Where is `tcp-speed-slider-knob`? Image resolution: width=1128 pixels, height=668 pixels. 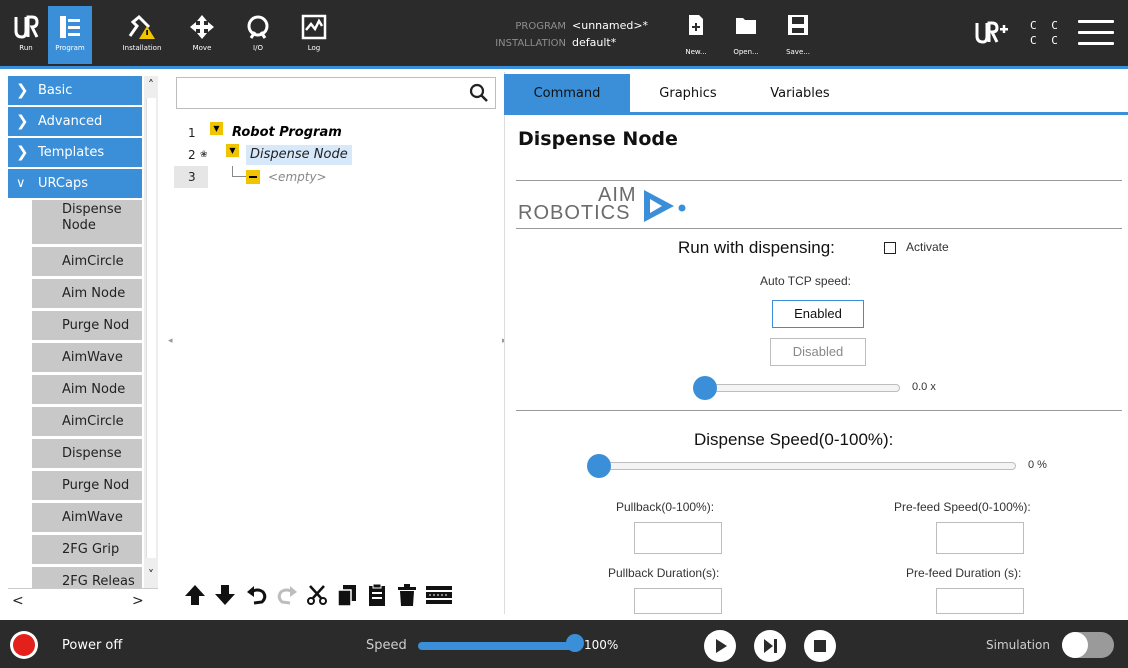 tcp-speed-slider-knob is located at coordinates (705, 388).